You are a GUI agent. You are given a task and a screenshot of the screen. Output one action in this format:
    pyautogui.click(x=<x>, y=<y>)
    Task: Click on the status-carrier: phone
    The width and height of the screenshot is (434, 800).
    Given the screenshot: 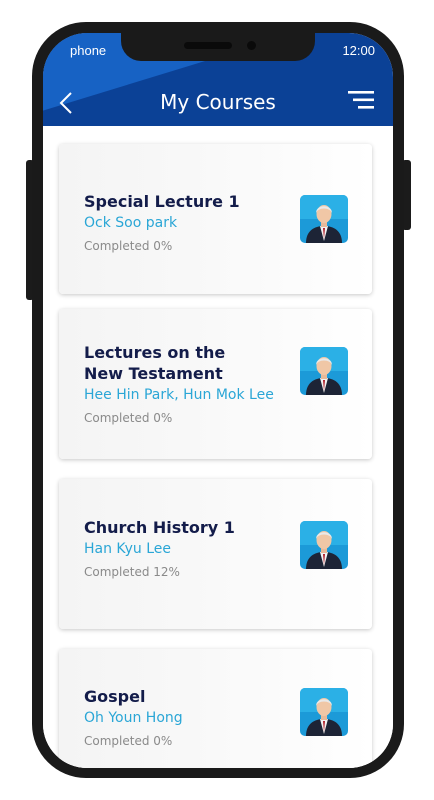 What is the action you would take?
    pyautogui.click(x=88, y=50)
    